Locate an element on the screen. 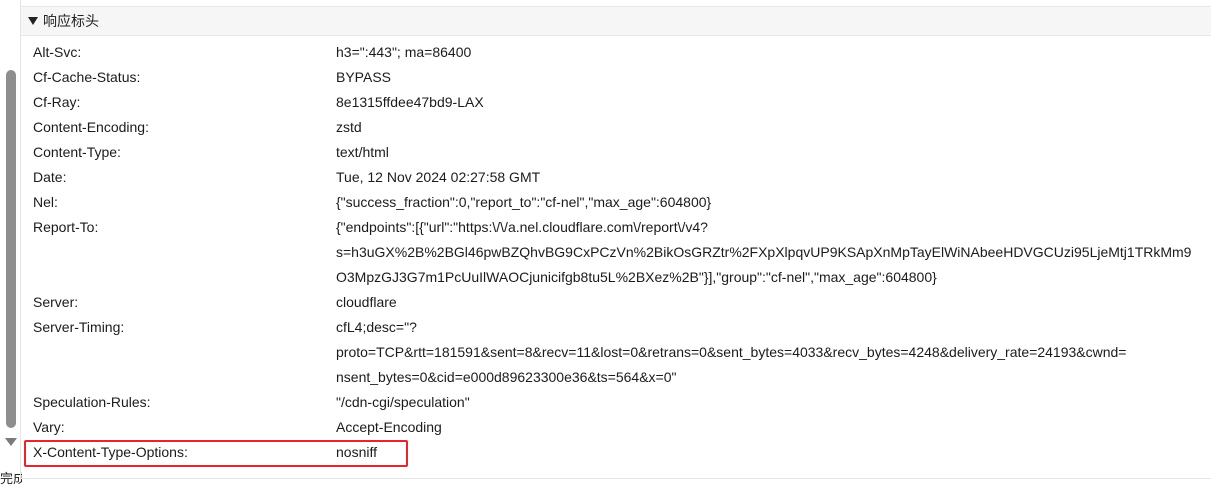 This screenshot has width=1211, height=487. header-name: X-Content-Type-Options: is located at coordinates (110, 452).